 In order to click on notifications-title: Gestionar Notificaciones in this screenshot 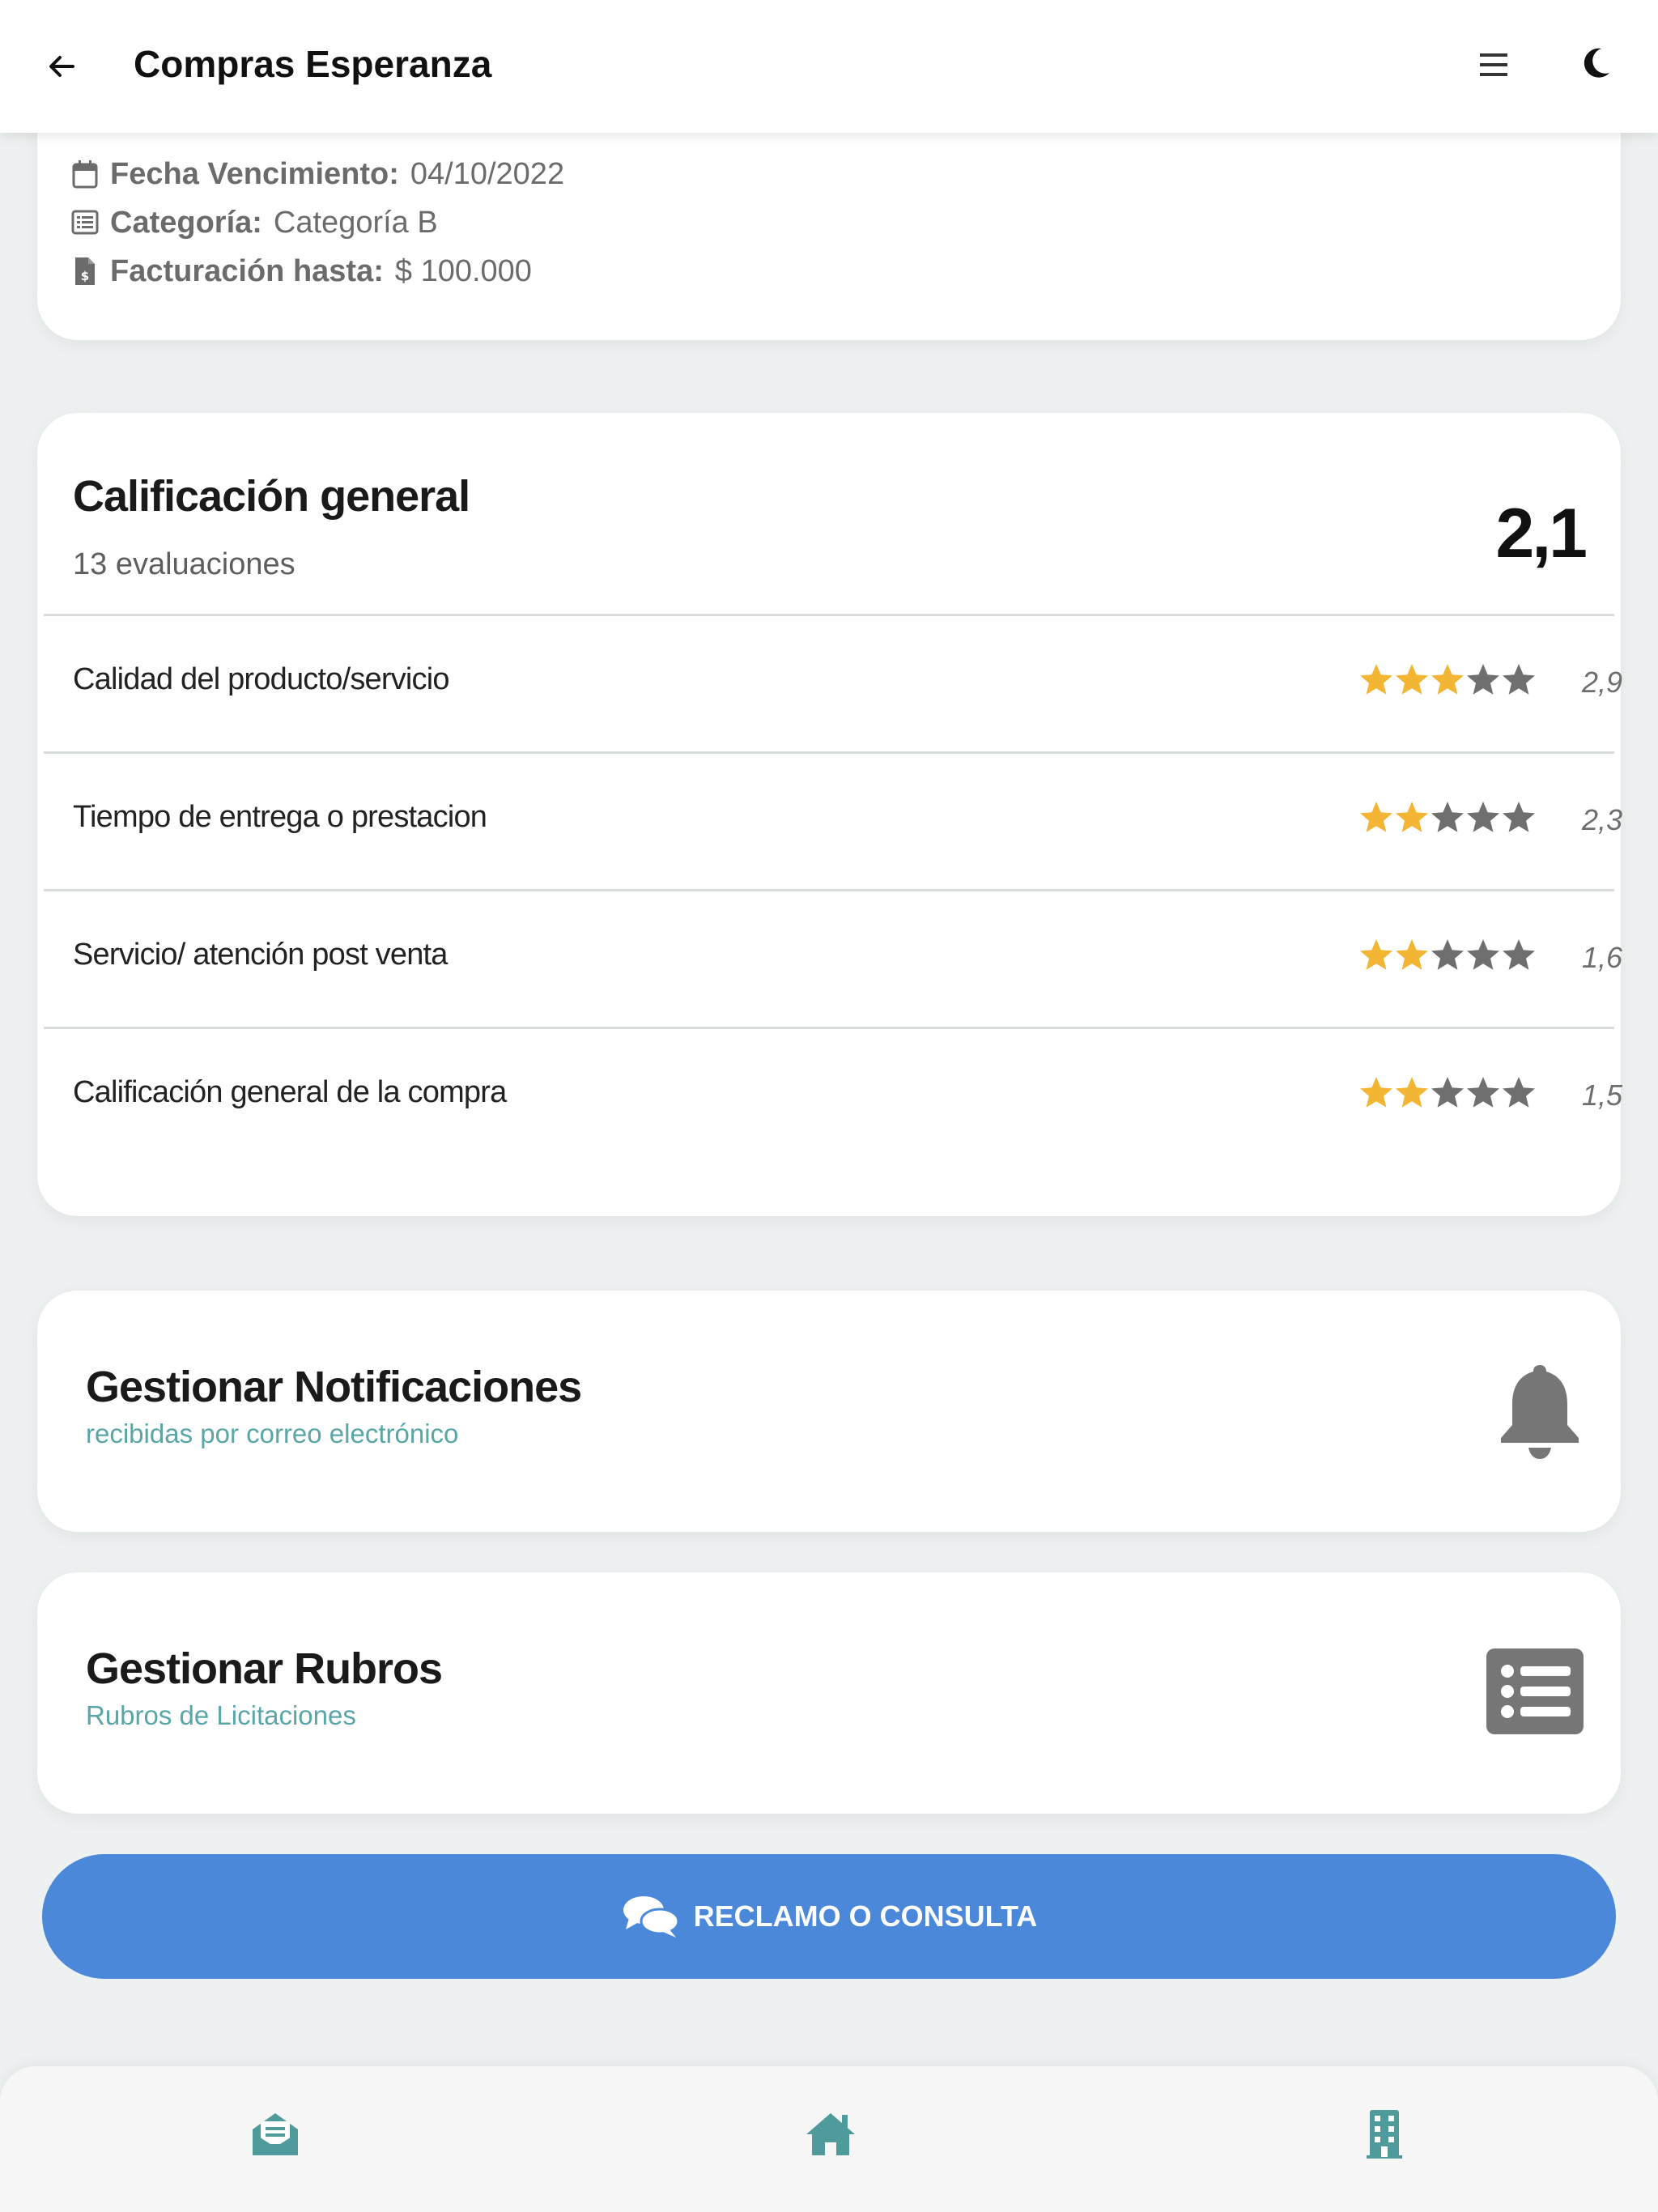, I will do `click(334, 1387)`.